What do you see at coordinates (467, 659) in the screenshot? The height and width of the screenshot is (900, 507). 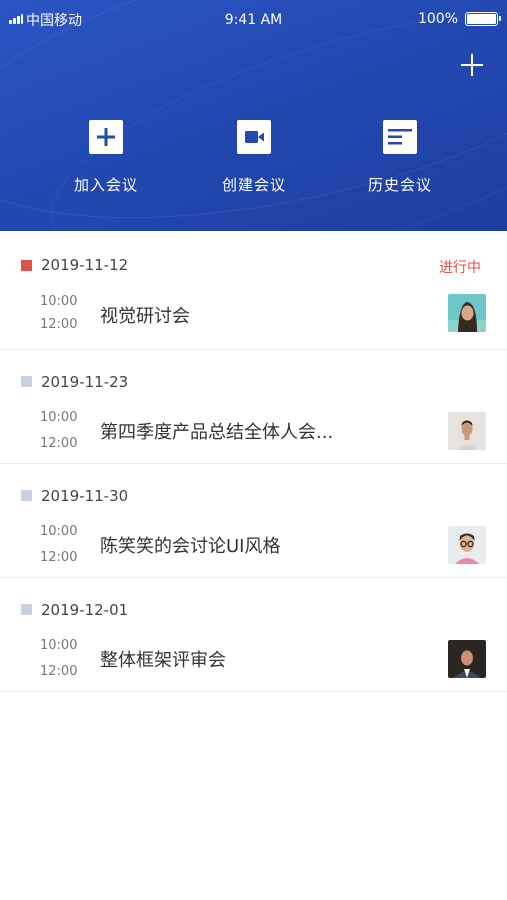 I see `avatar-suit-icon` at bounding box center [467, 659].